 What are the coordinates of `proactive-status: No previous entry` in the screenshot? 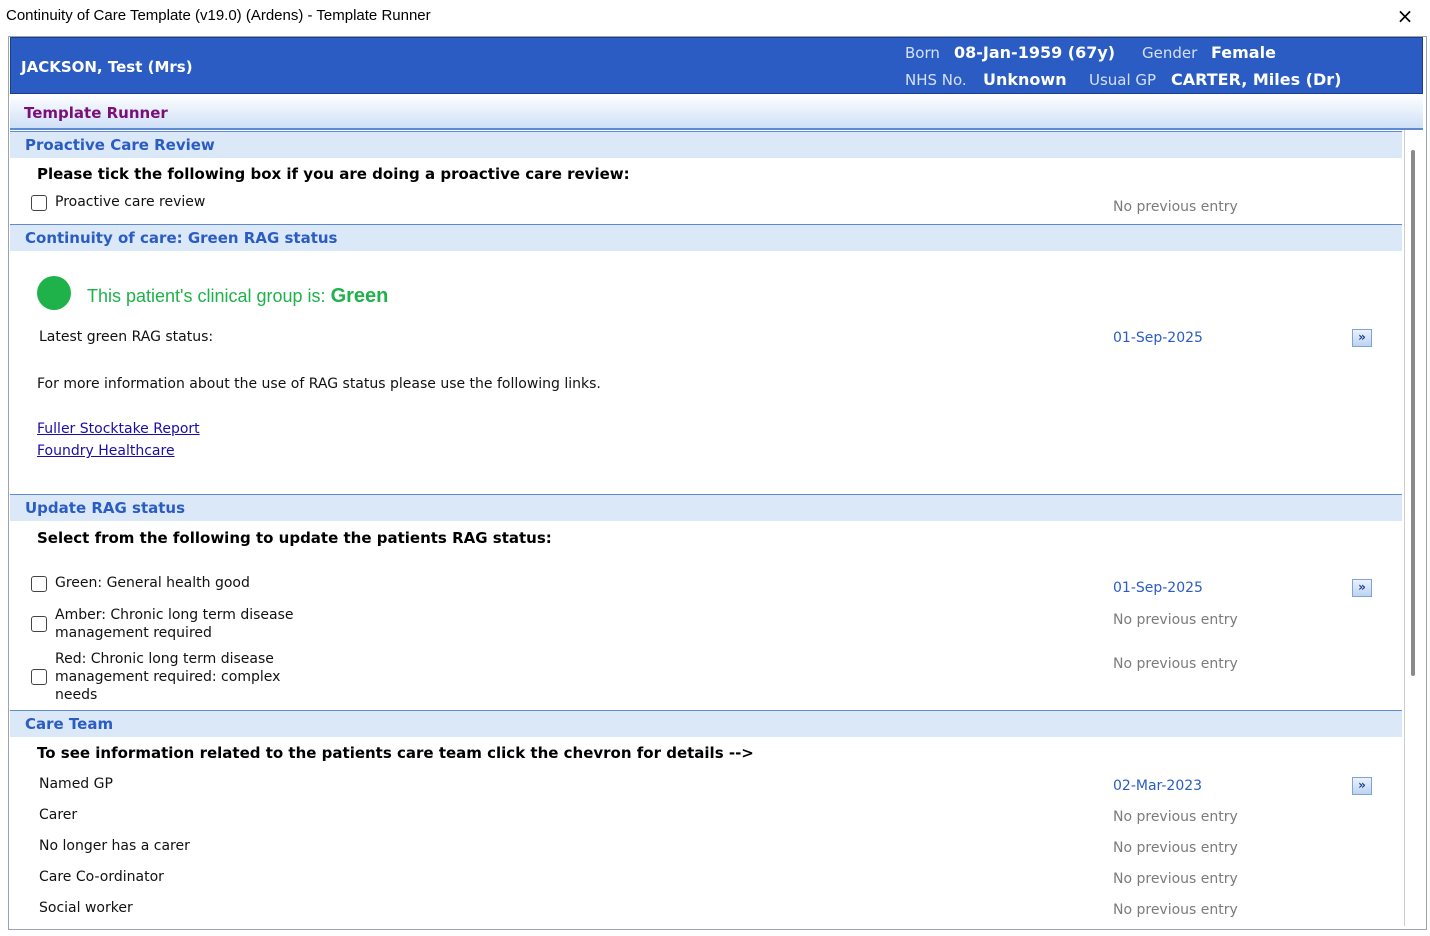 It's located at (1175, 207).